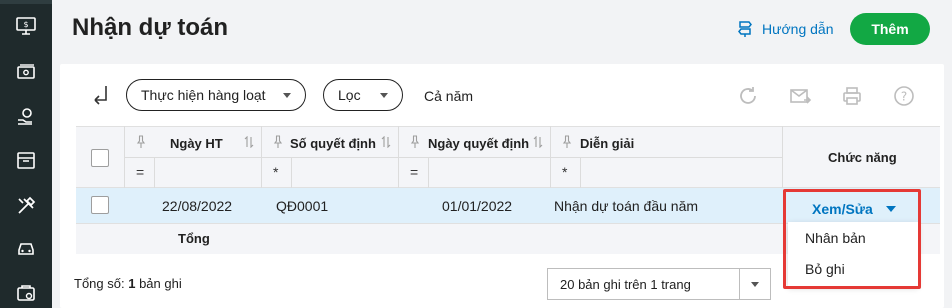  I want to click on filter-op-dien-giai: *, so click(564, 172).